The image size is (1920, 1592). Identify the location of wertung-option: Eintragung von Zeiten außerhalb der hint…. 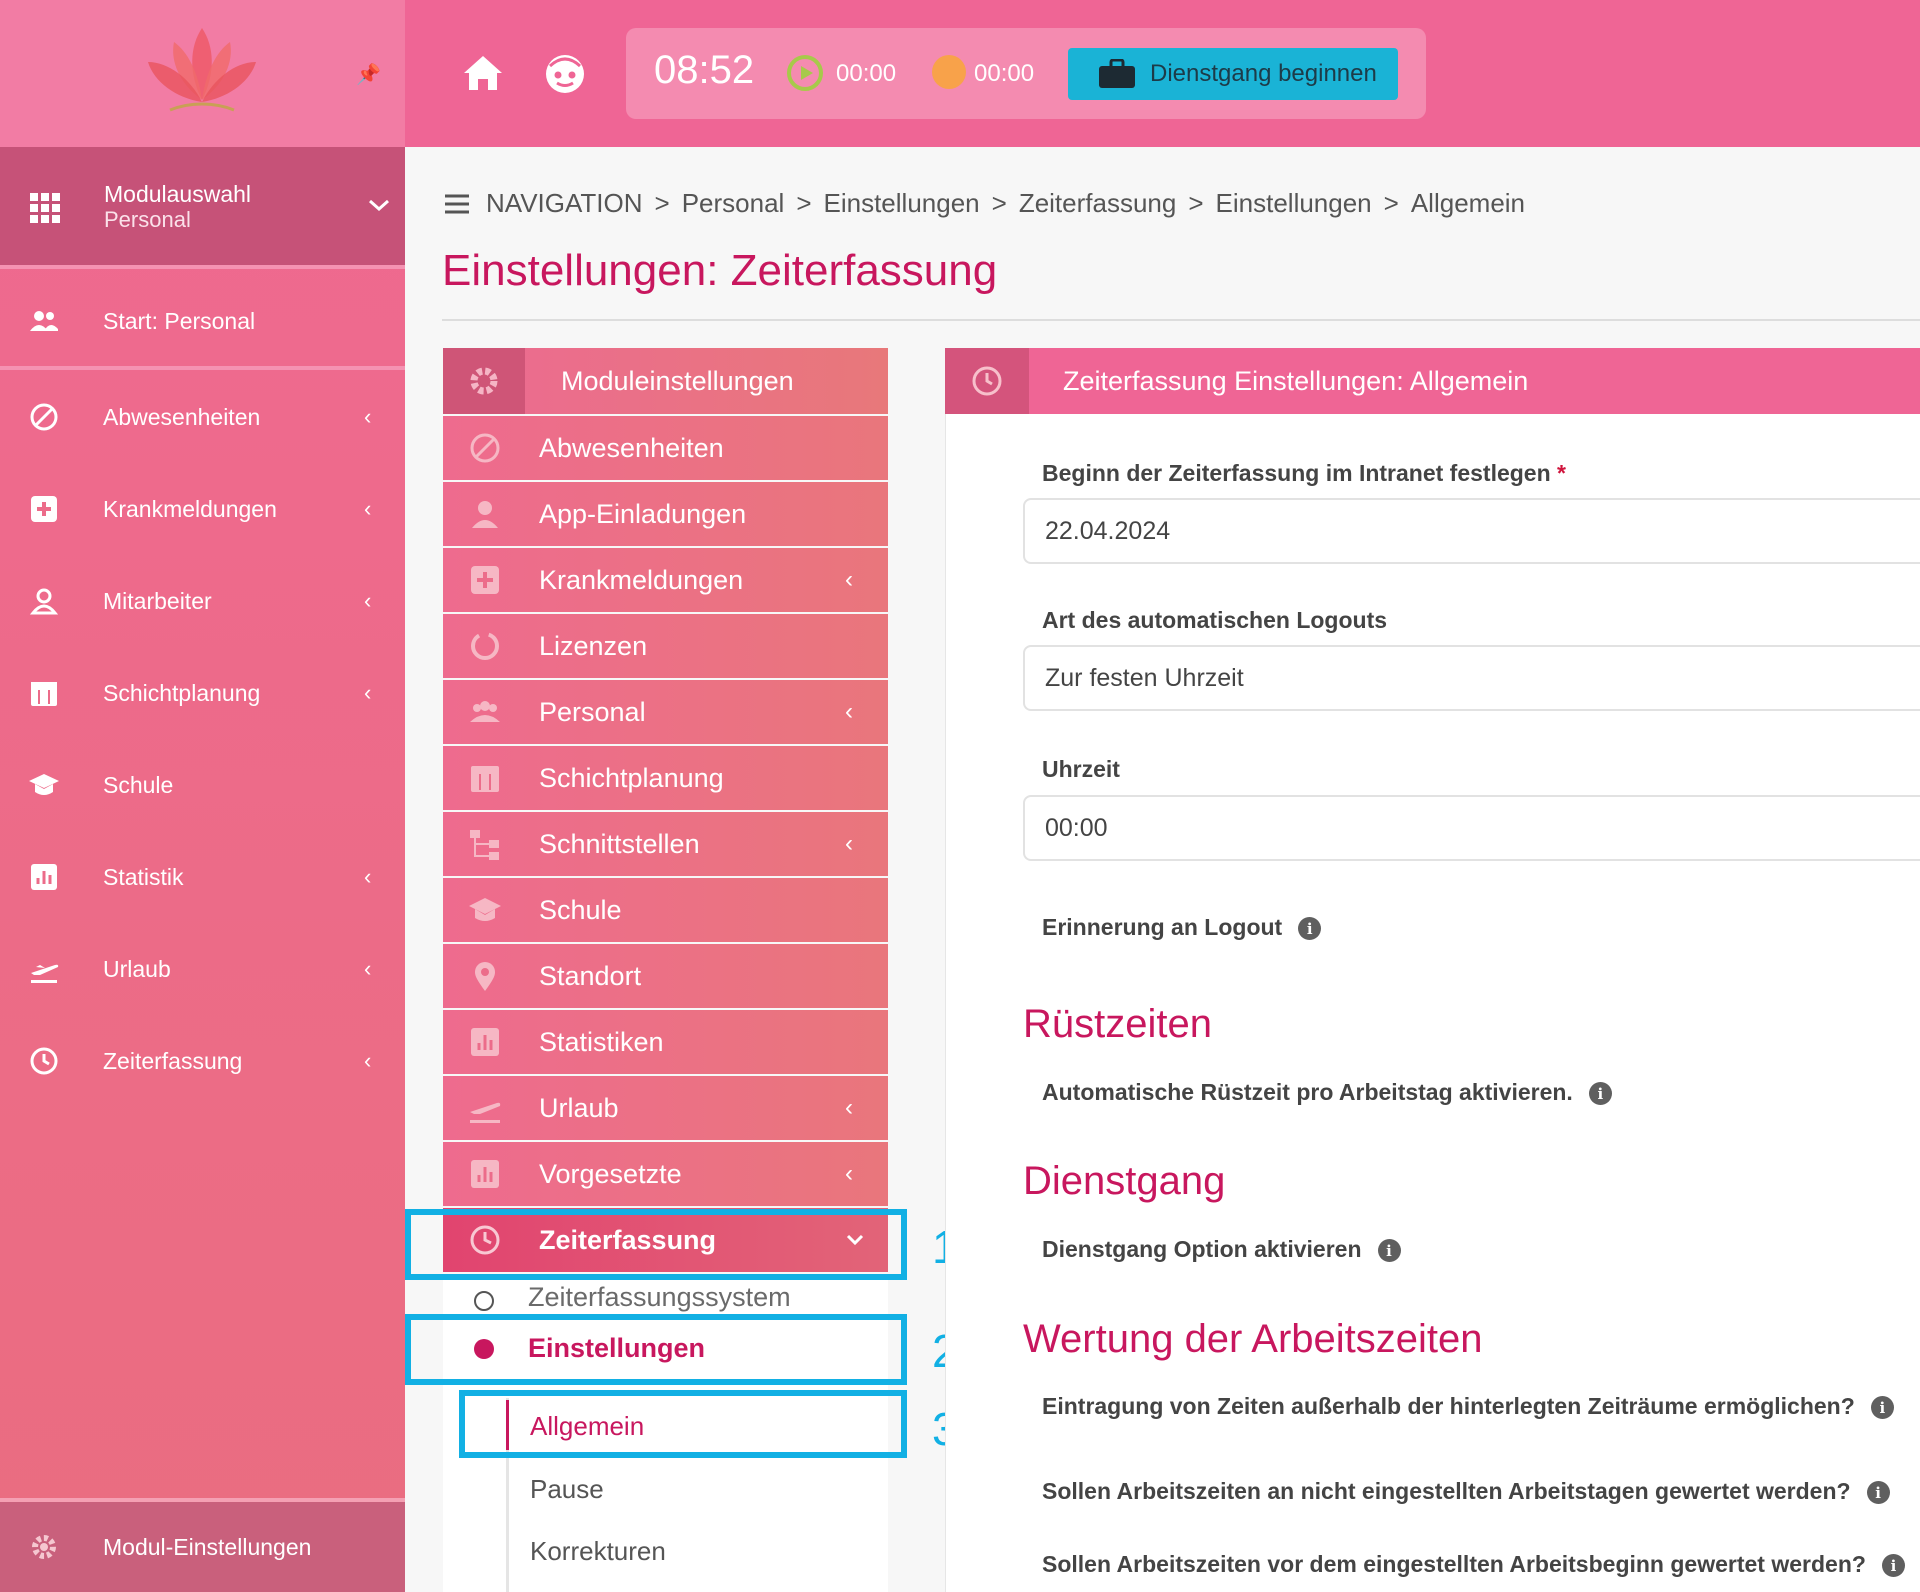
(1468, 1406).